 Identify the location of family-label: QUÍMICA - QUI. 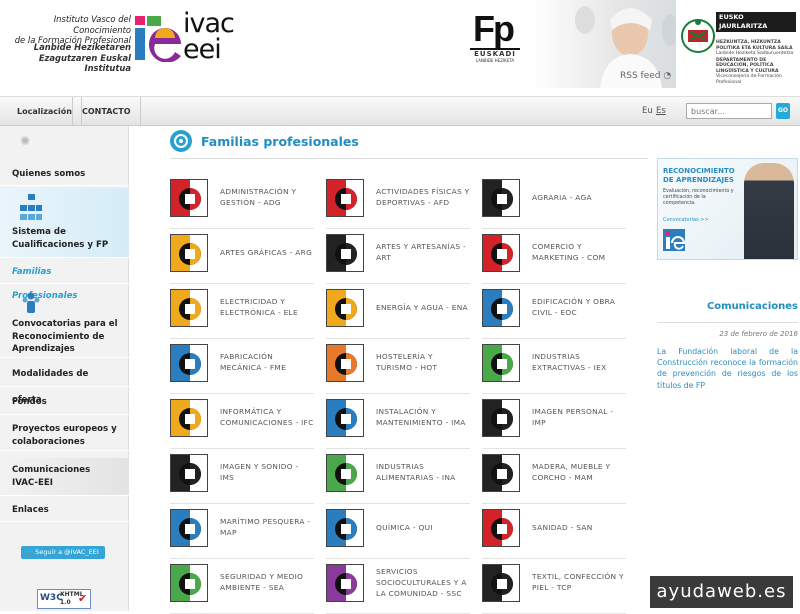
(404, 527).